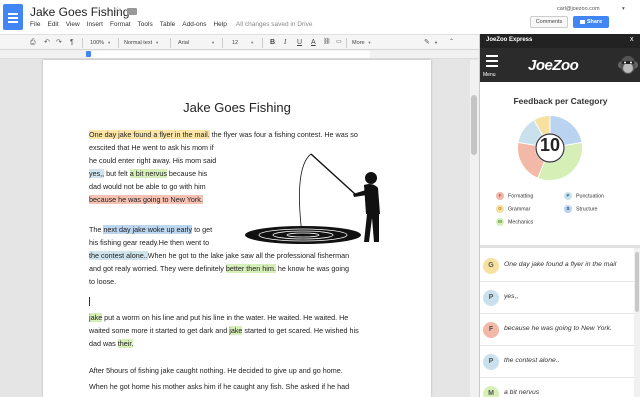 The width and height of the screenshot is (640, 397). Describe the element at coordinates (125, 343) in the screenshot. I see `highlight-mechanics: their.` at that location.